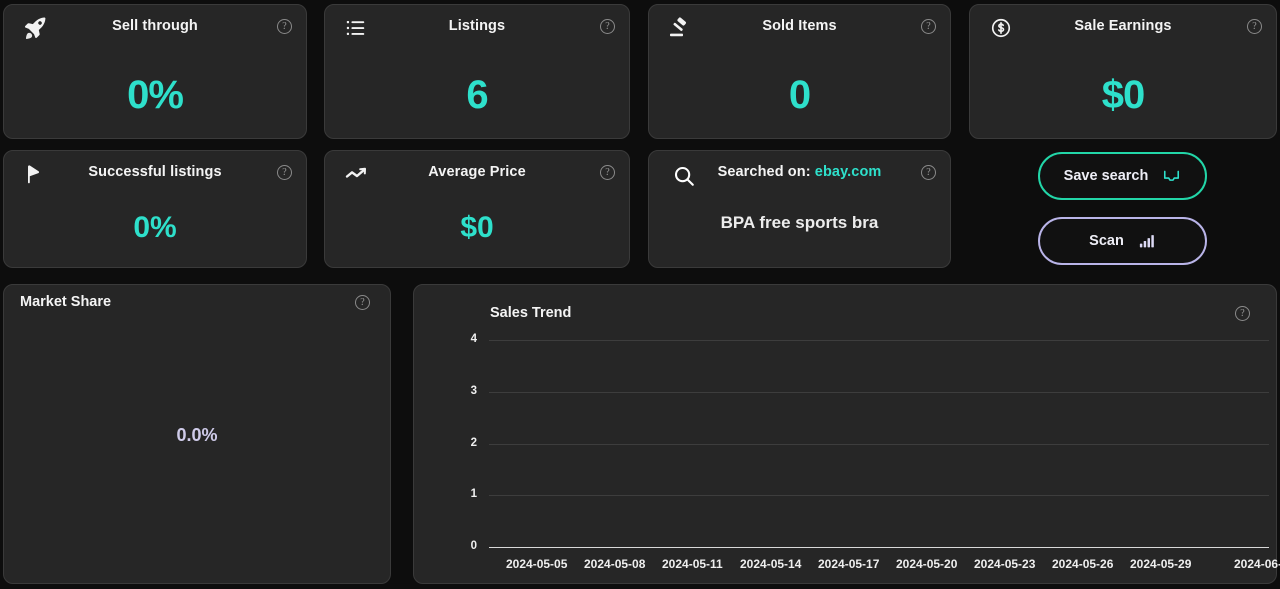 The width and height of the screenshot is (1280, 589). I want to click on x-axis-tick: 2024-05-11, so click(692, 564).